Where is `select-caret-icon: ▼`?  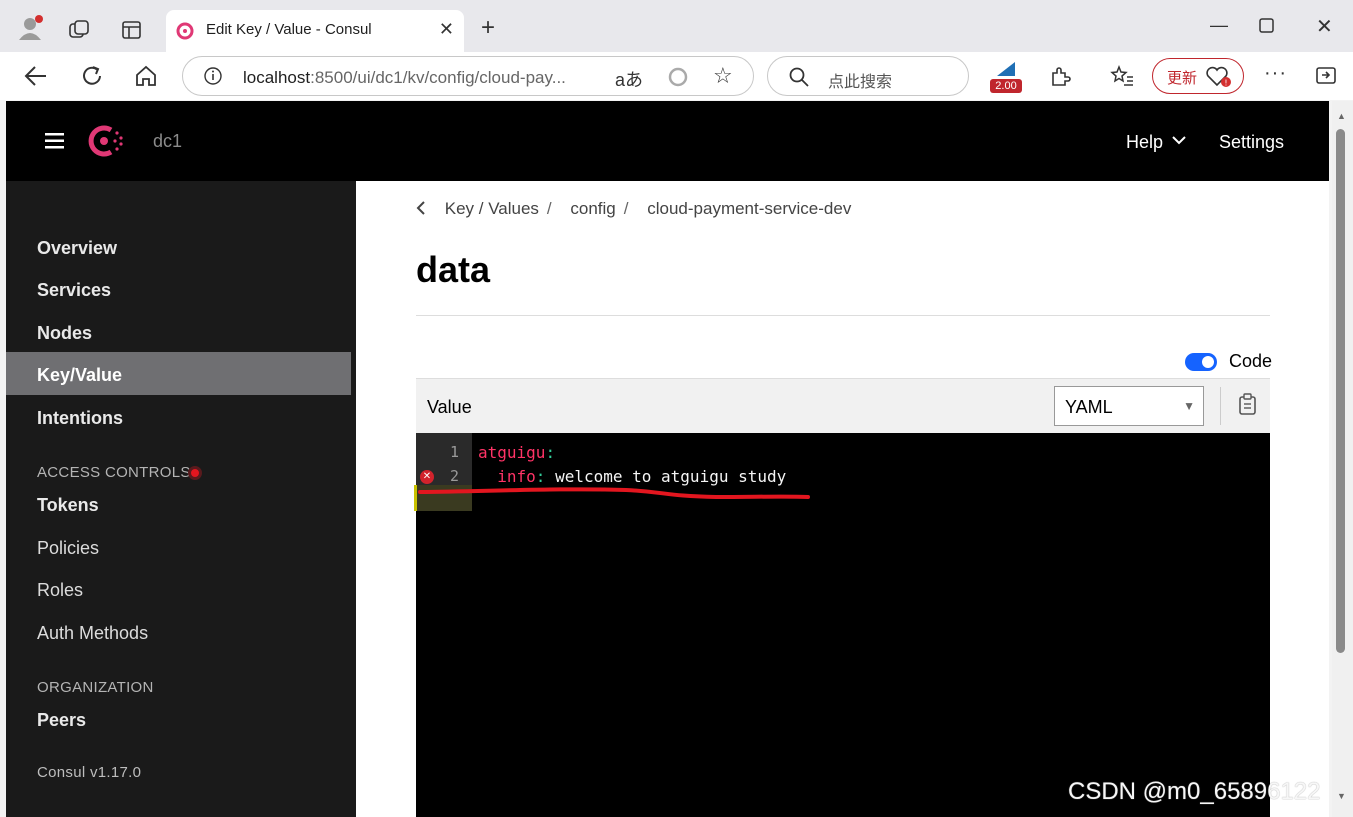
select-caret-icon: ▼ is located at coordinates (1189, 406).